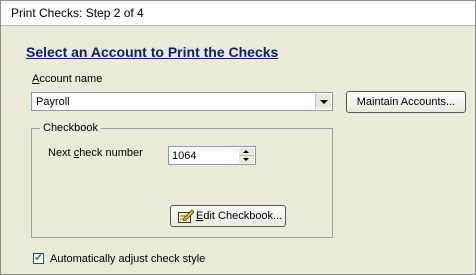 This screenshot has width=476, height=275. I want to click on spin-buttons, so click(246, 155).